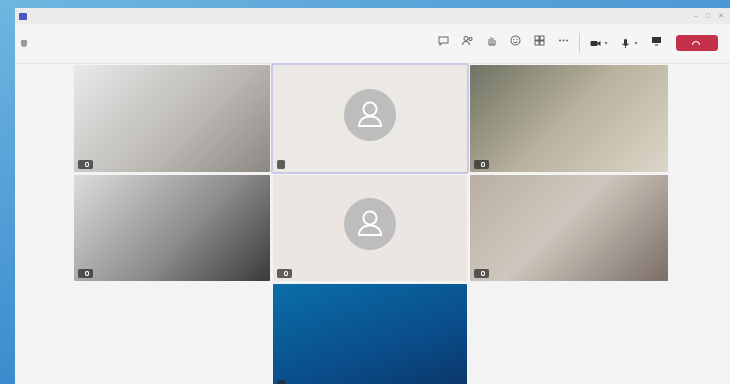  What do you see at coordinates (579, 43) in the screenshot?
I see `toolbar-divider` at bounding box center [579, 43].